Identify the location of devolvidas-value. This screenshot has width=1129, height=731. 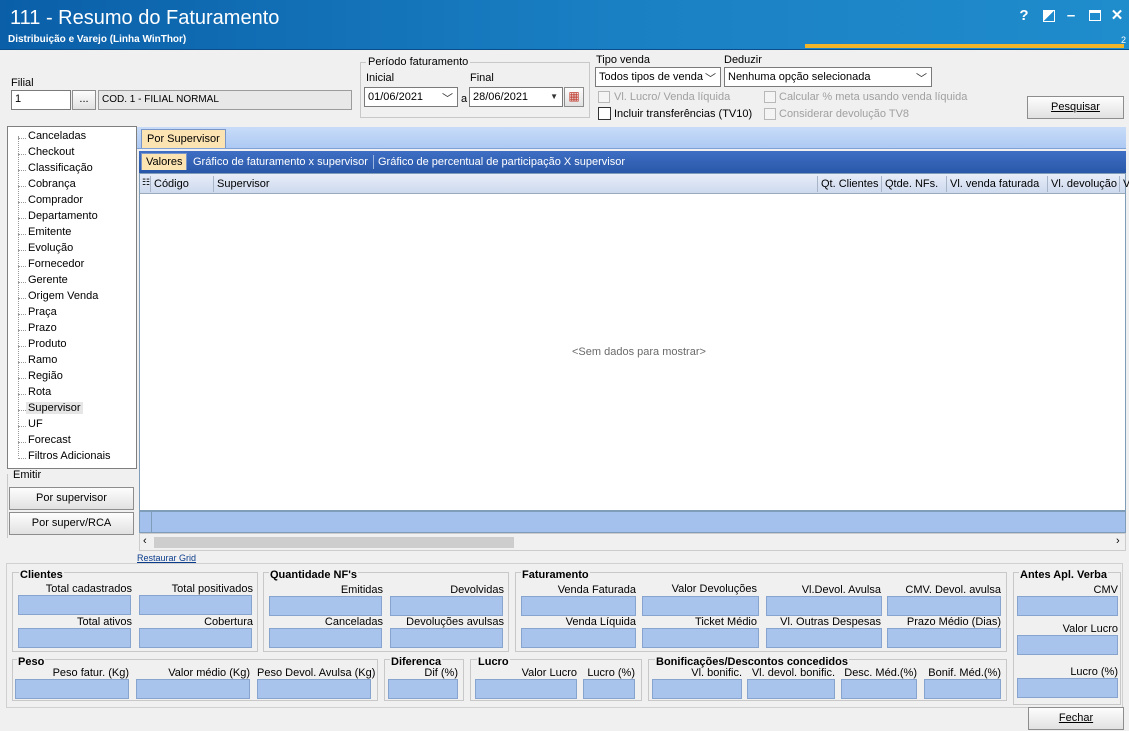
(446, 606).